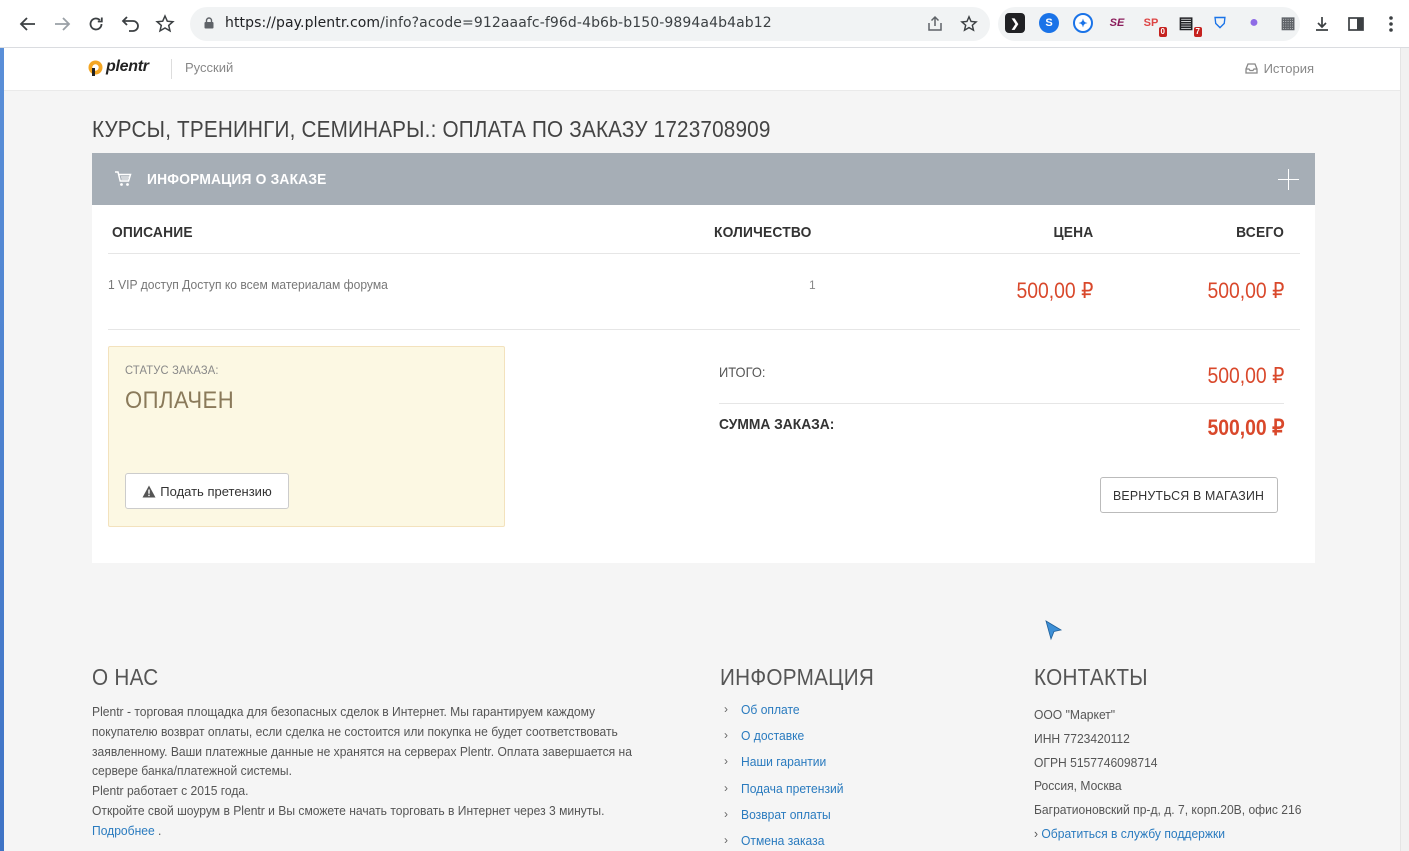 The image size is (1409, 851). Describe the element at coordinates (130, 24) in the screenshot. I see `undo-icon` at that location.